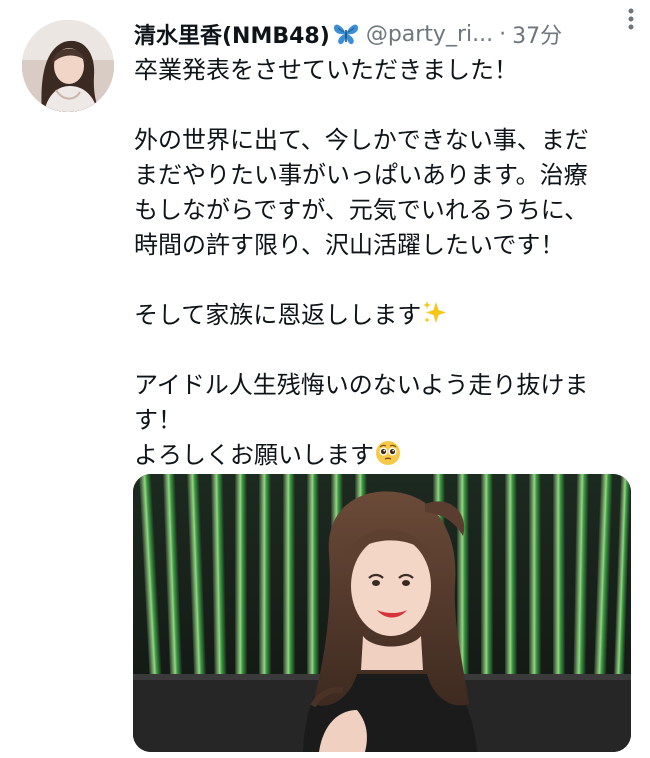 Image resolution: width=650 pixels, height=758 pixels. What do you see at coordinates (254, 455) in the screenshot?
I see `tweet-line-text: よろしくお願いします` at bounding box center [254, 455].